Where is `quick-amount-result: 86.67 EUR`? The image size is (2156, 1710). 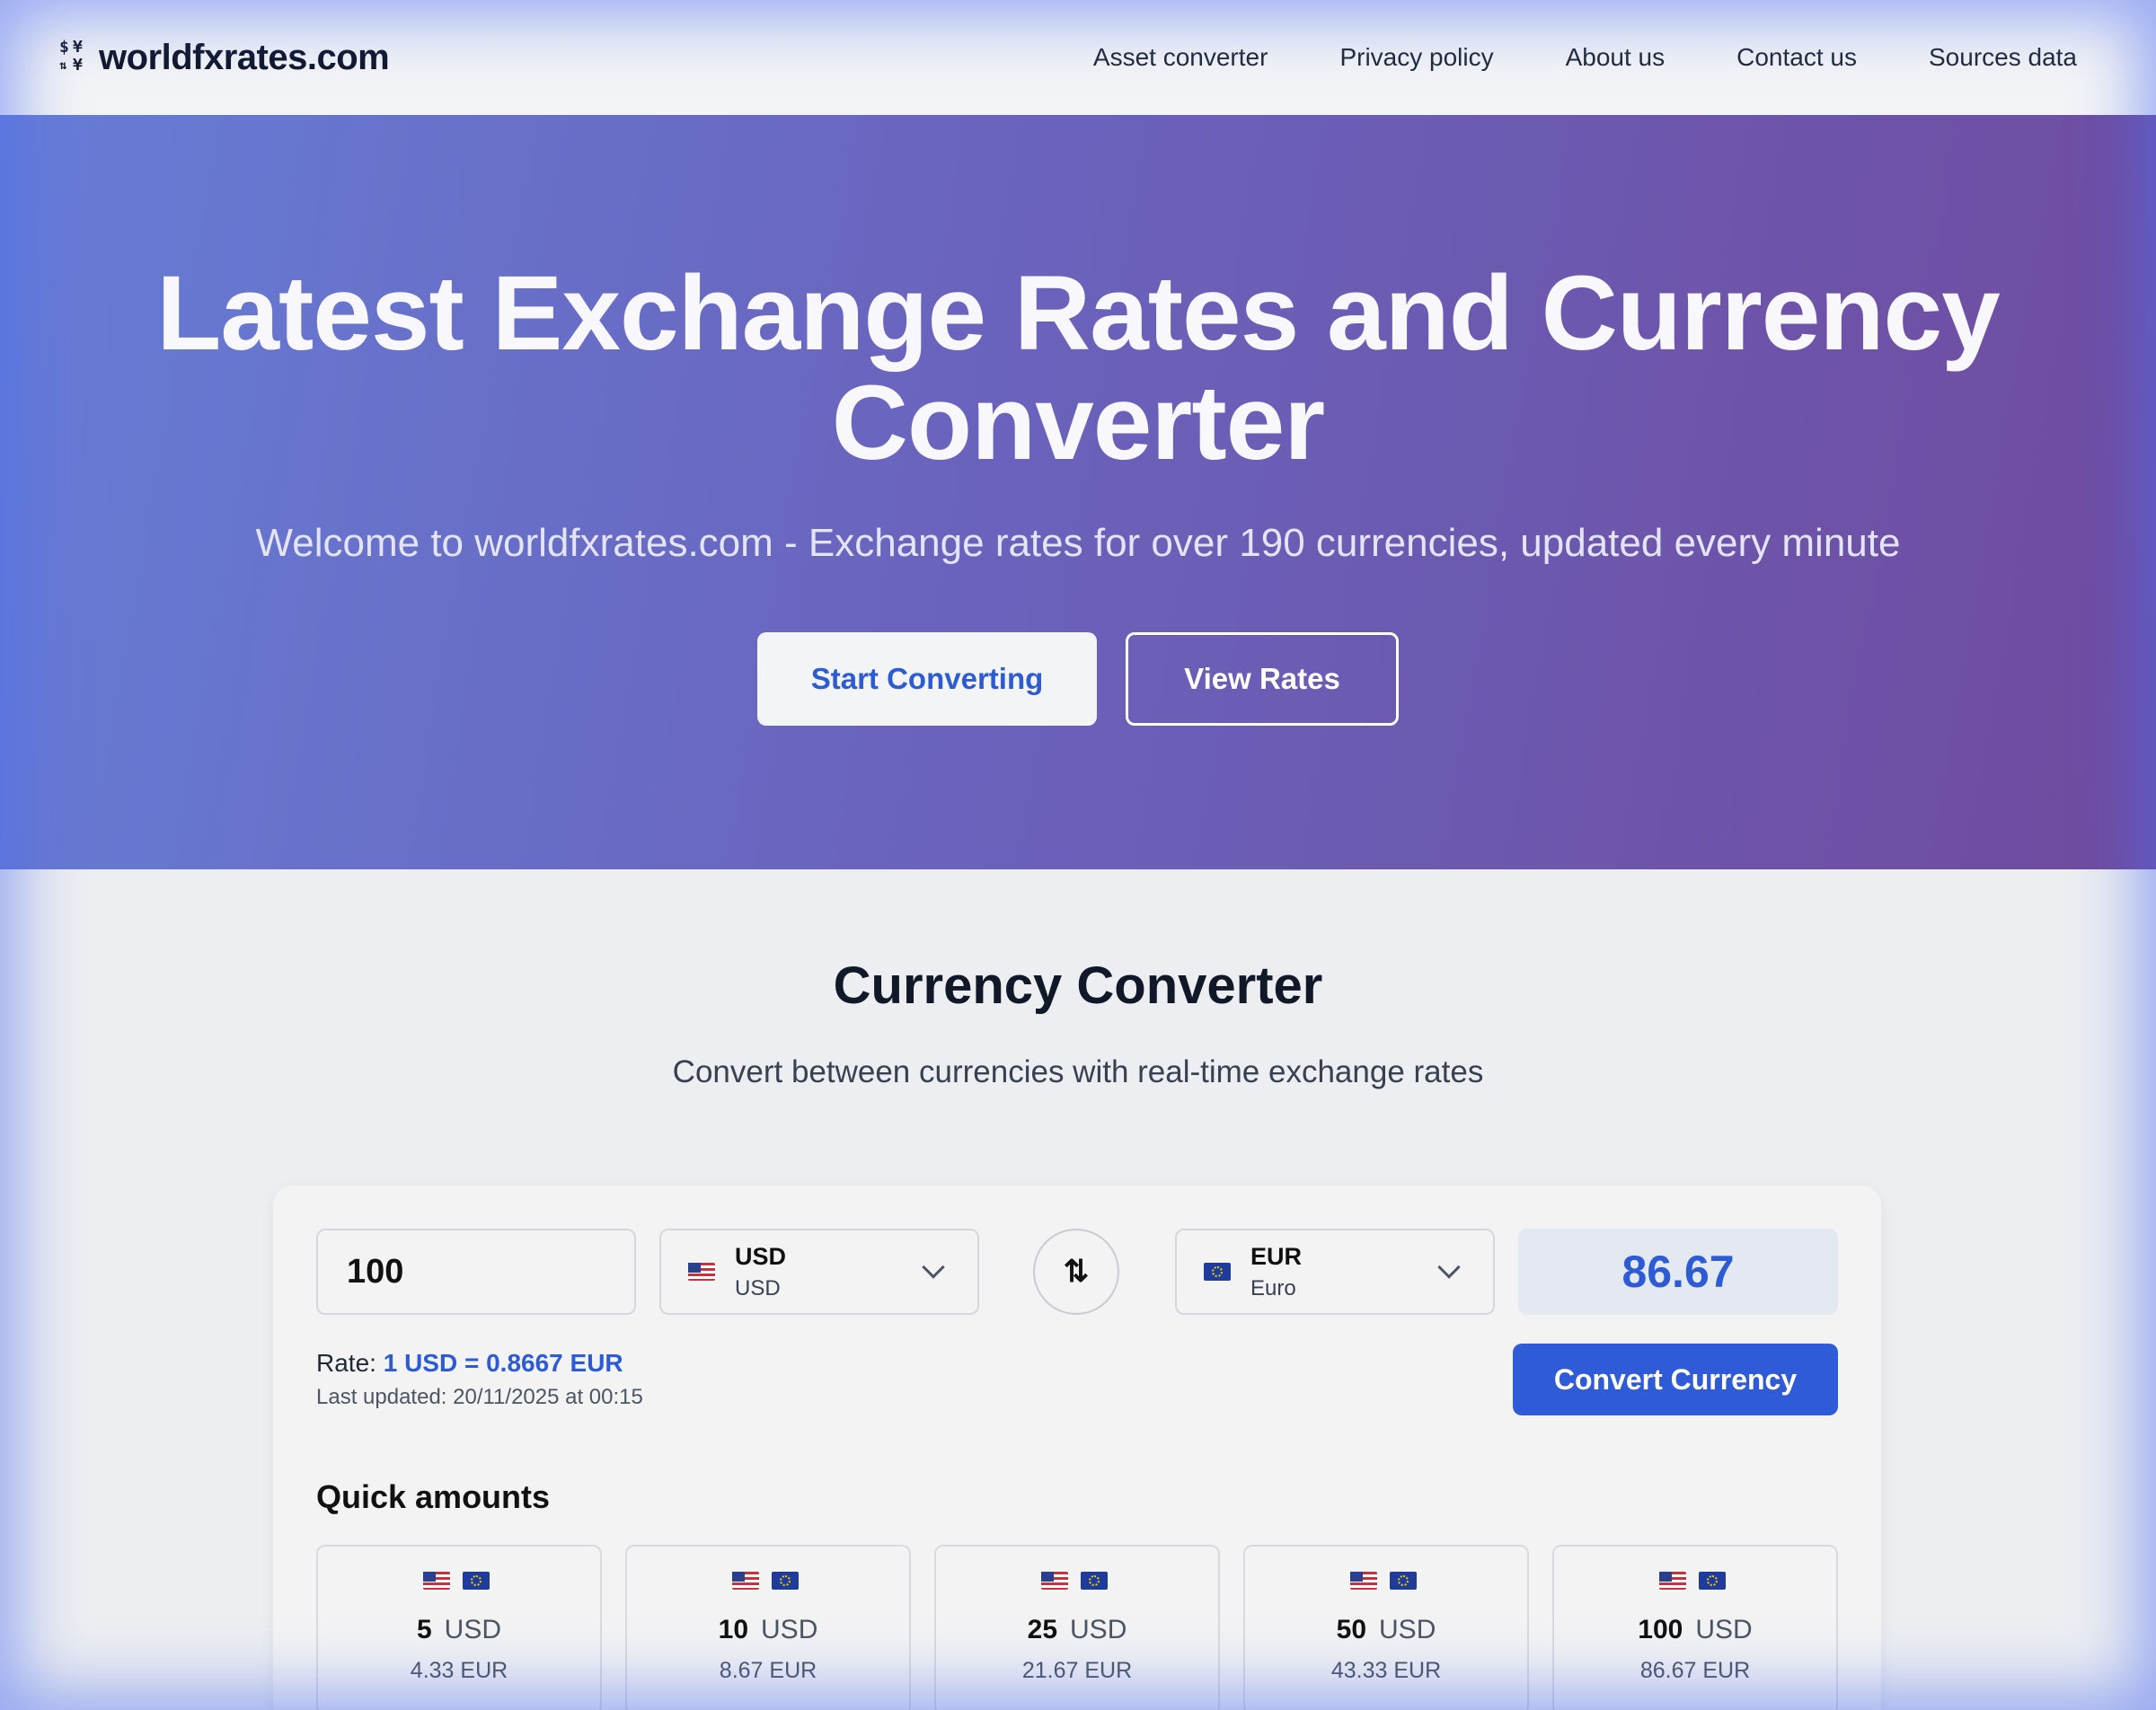 quick-amount-result: 86.67 EUR is located at coordinates (1695, 1670).